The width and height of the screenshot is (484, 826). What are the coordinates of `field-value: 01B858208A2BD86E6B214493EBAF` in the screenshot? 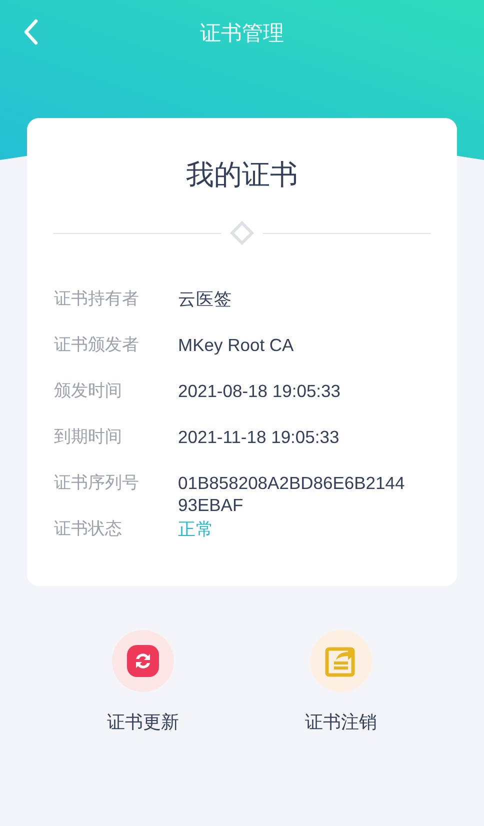 It's located at (292, 494).